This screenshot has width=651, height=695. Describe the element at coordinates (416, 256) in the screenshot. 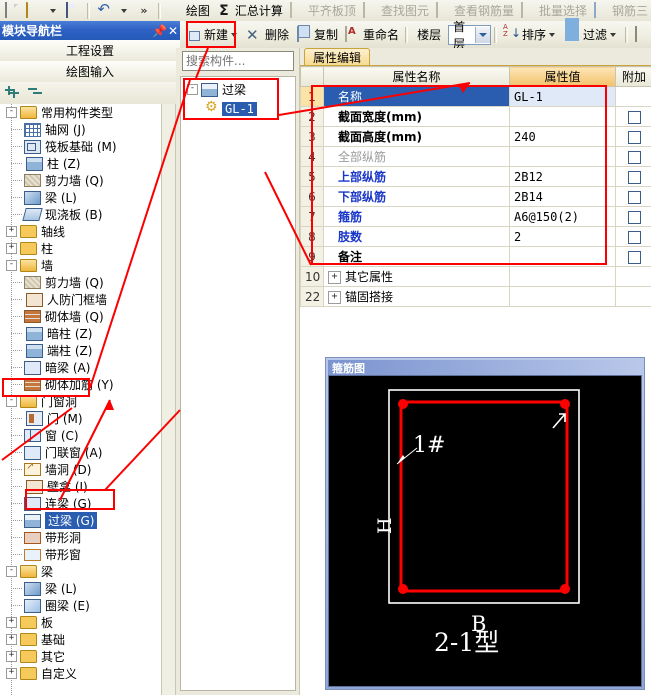

I see `property-name-cell: 备注` at that location.